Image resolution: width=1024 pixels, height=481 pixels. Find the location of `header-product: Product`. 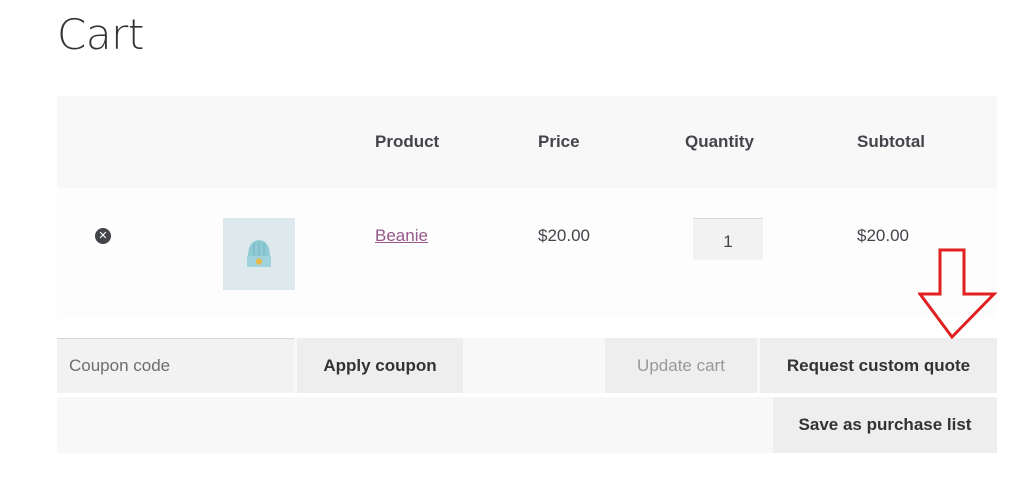

header-product: Product is located at coordinates (456, 142).